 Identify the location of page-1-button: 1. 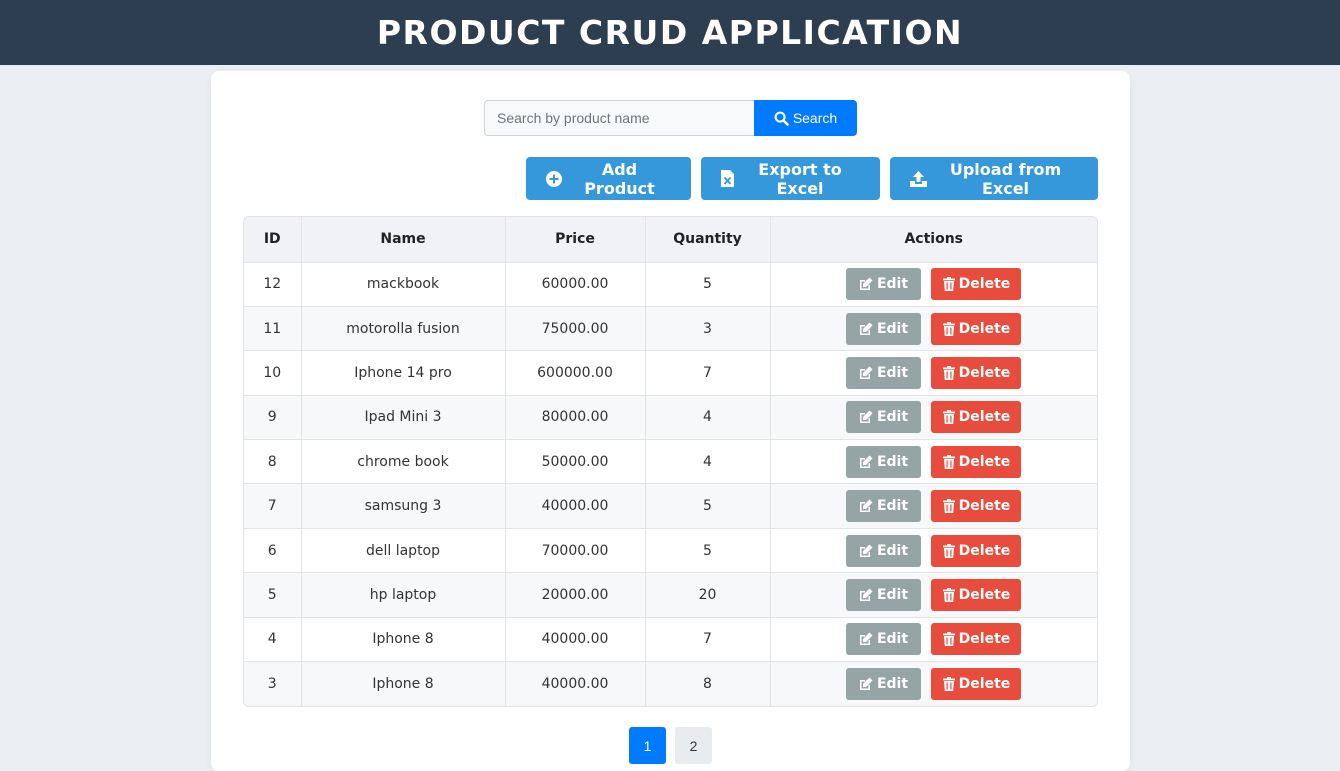
(647, 745).